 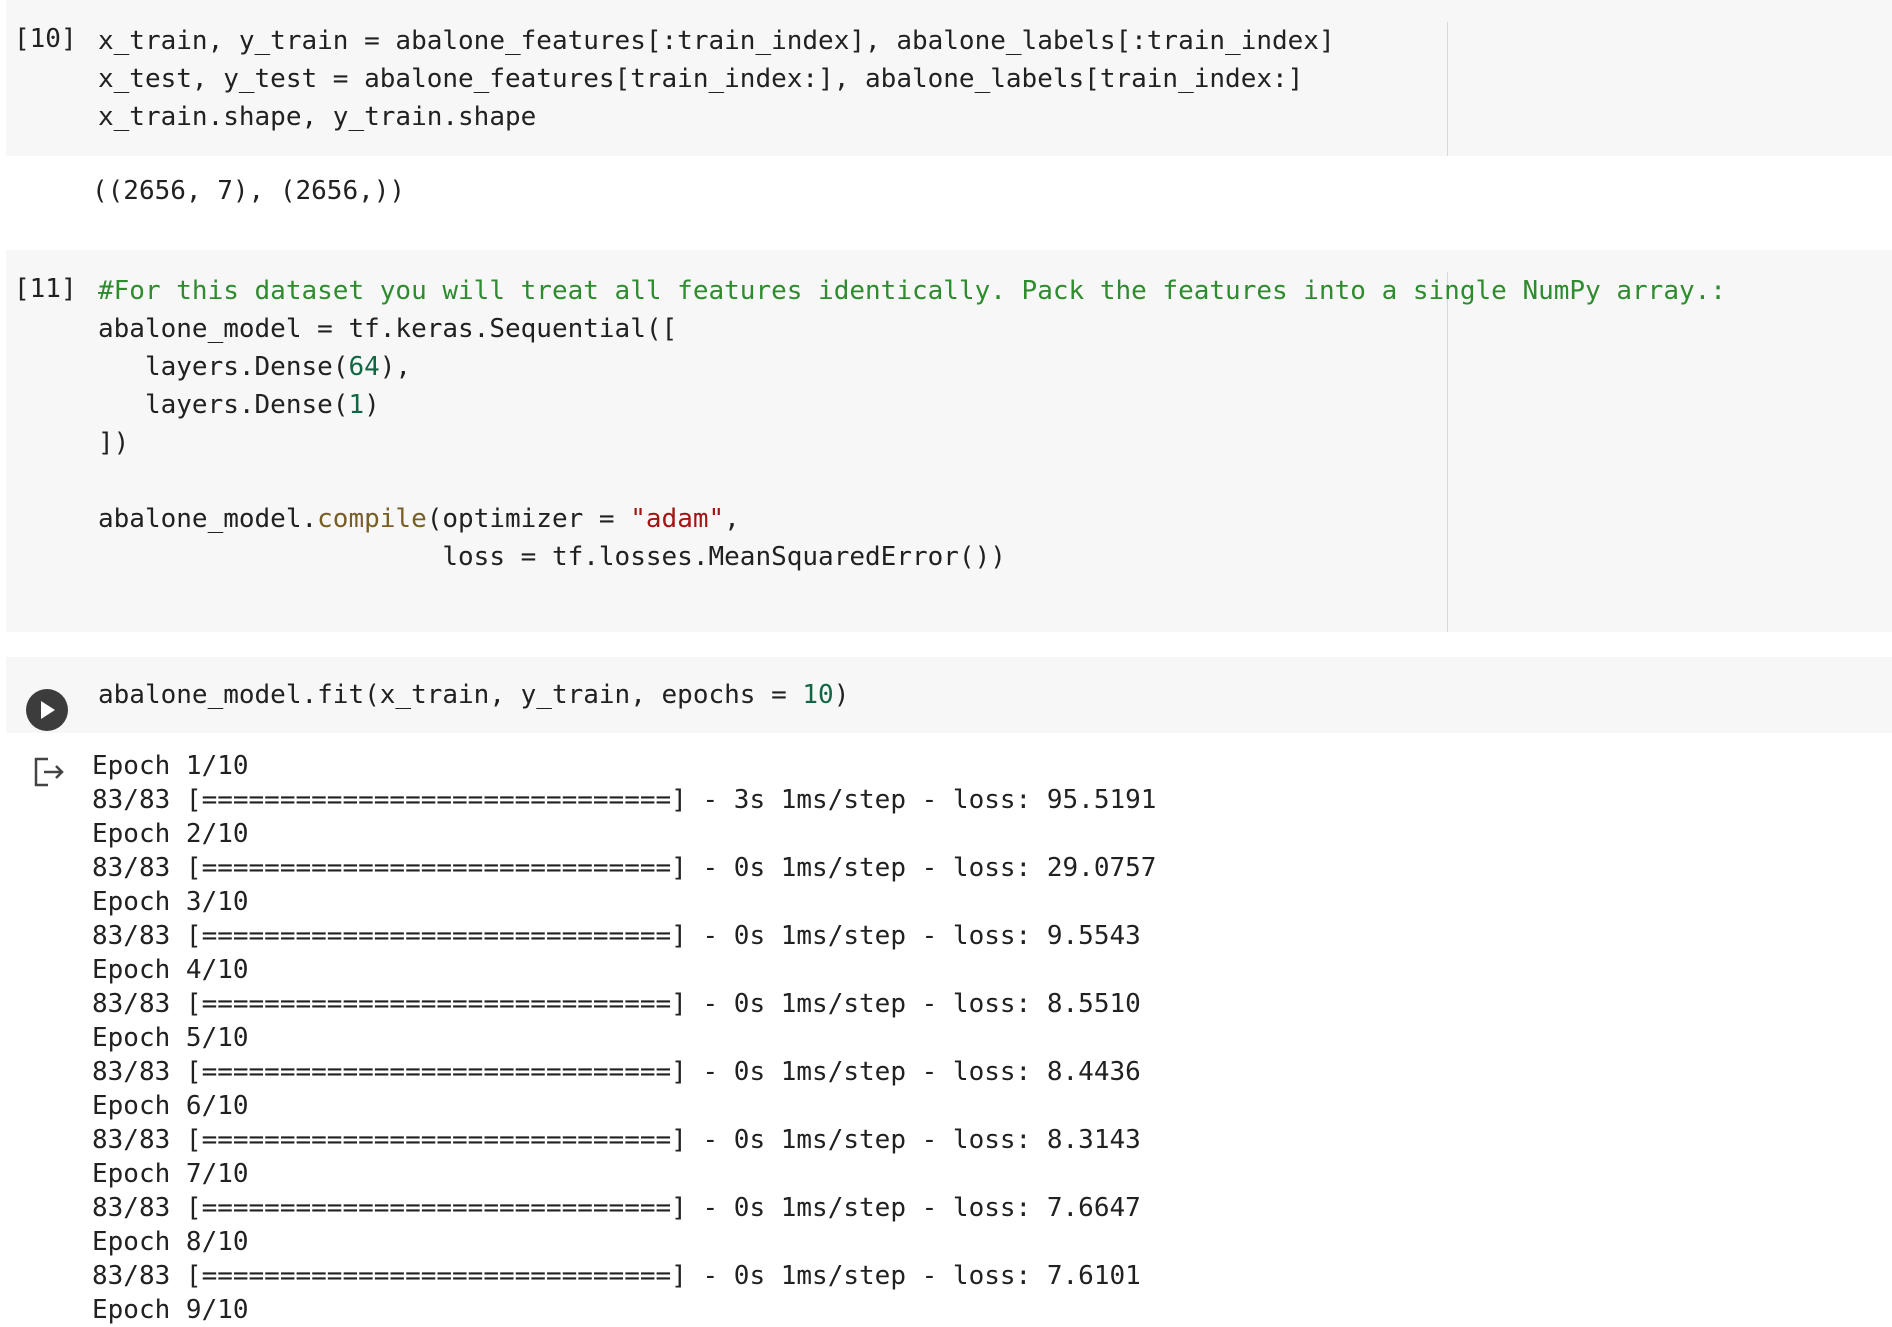 What do you see at coordinates (1447, 89) in the screenshot?
I see `cell-divider` at bounding box center [1447, 89].